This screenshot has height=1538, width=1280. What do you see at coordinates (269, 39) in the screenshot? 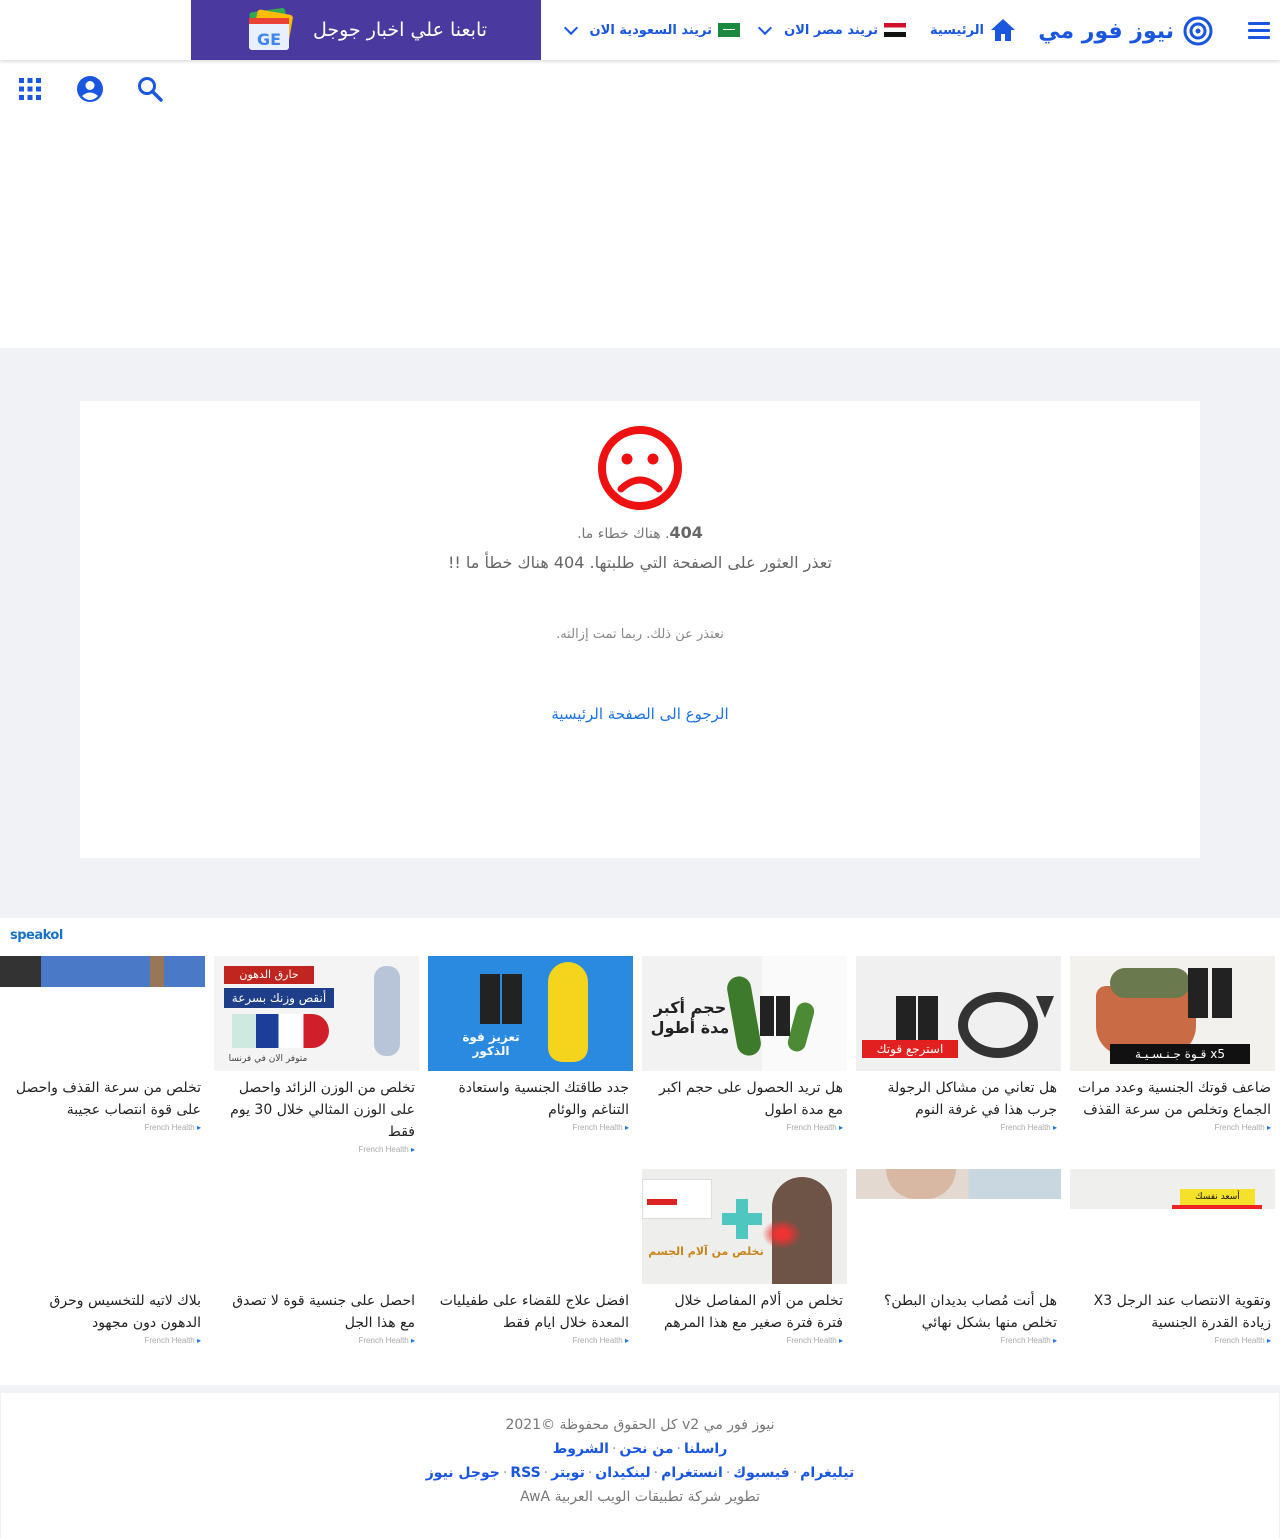
I see `svg-text: GE` at bounding box center [269, 39].